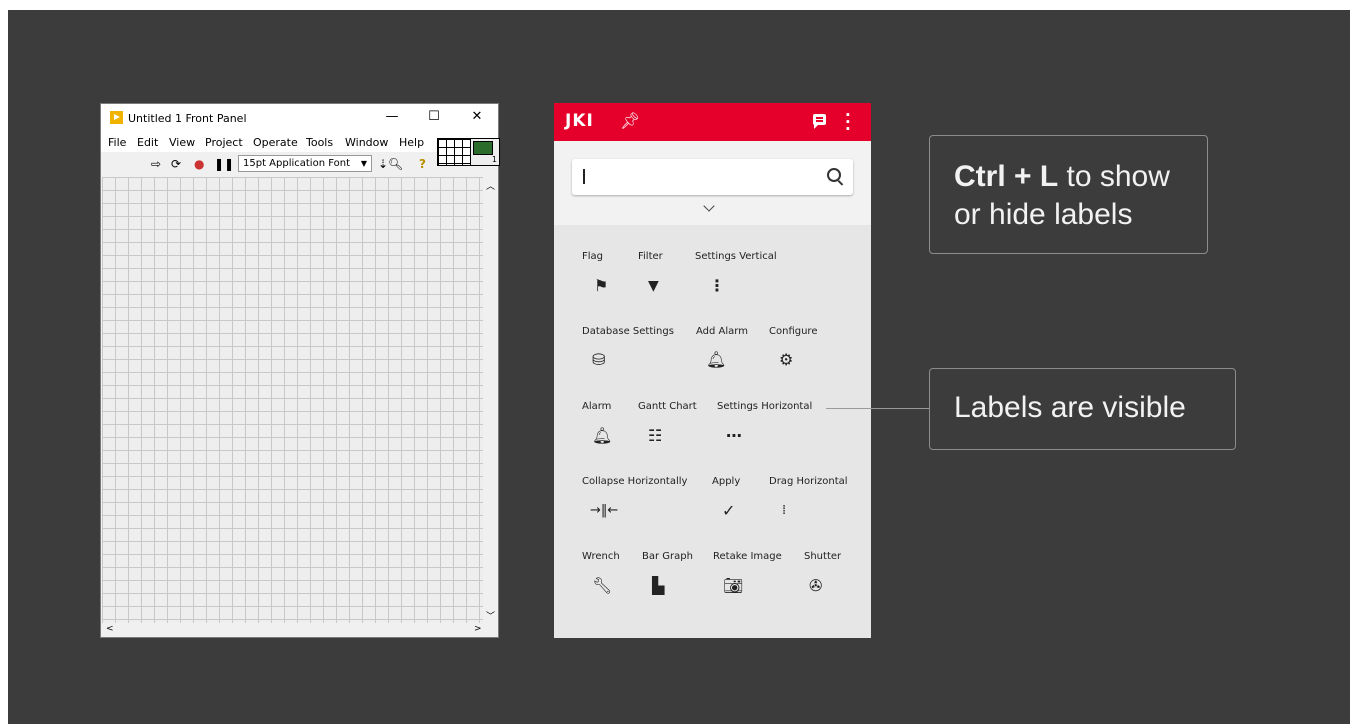  Describe the element at coordinates (658, 585) in the screenshot. I see `bar-graph-icon: ▙` at that location.